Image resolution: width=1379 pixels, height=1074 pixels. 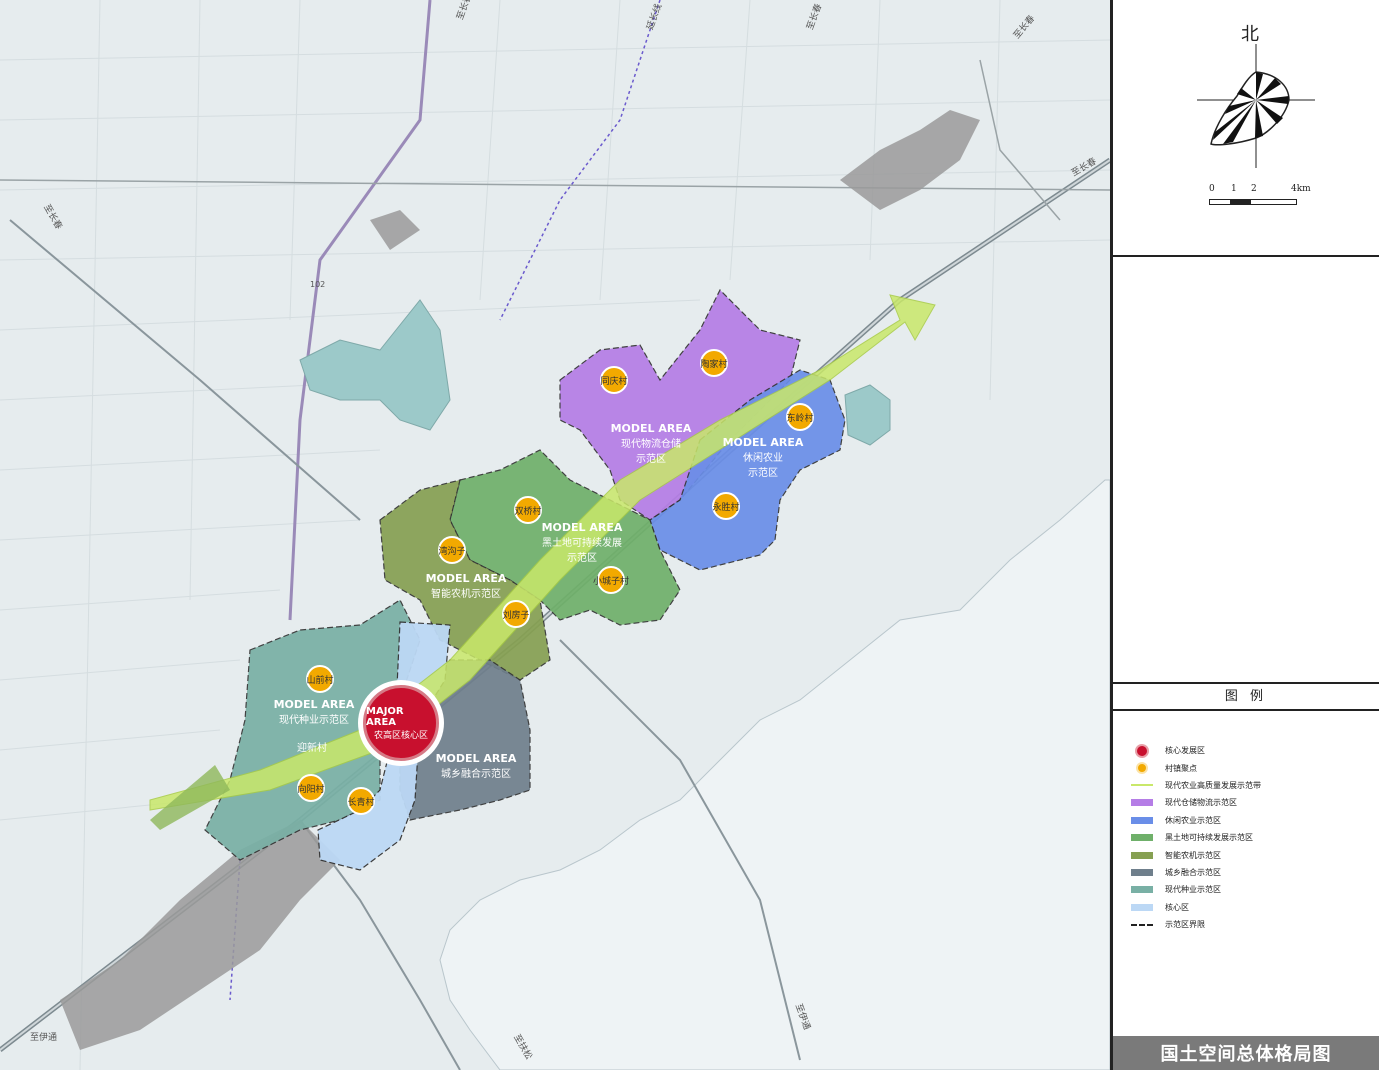 What do you see at coordinates (476, 766) in the screenshot?
I see `zone-label-urban-rural: MODEL AREA 城乡融合示范区` at bounding box center [476, 766].